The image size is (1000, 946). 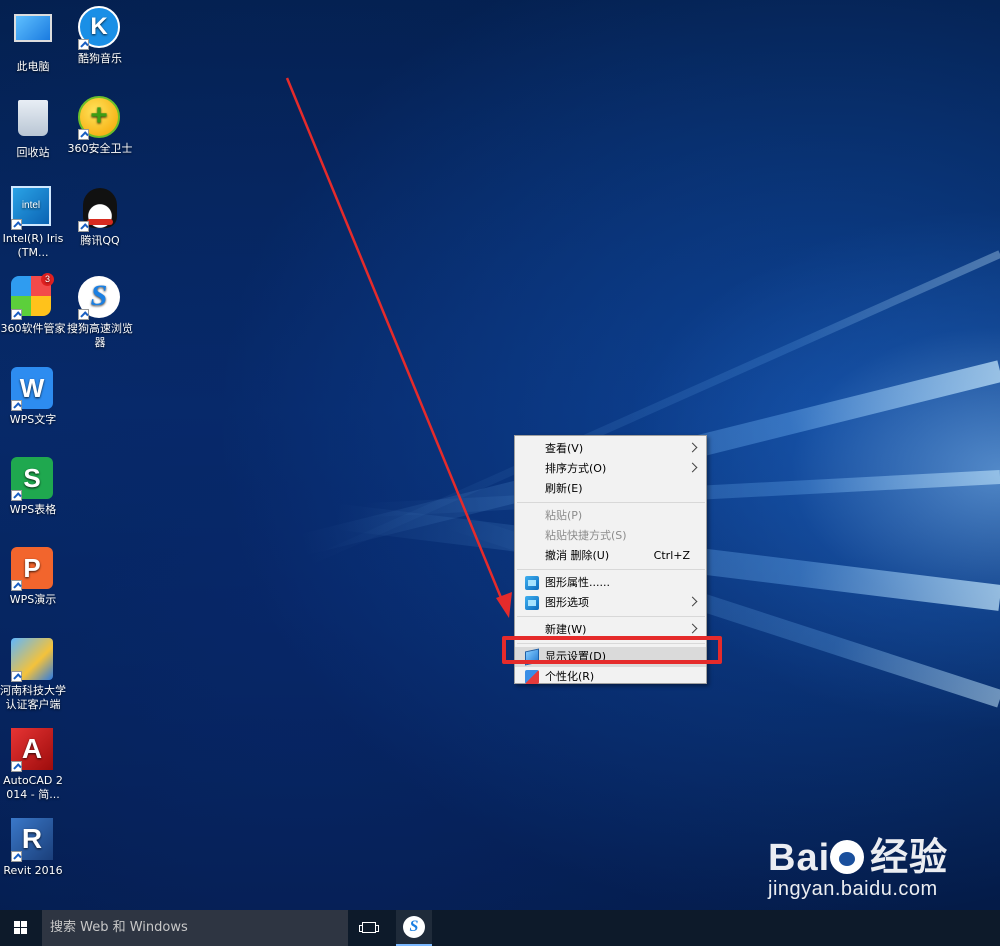 What do you see at coordinates (671, 555) in the screenshot?
I see `keyboard-shortcut: Ctrl+Z` at bounding box center [671, 555].